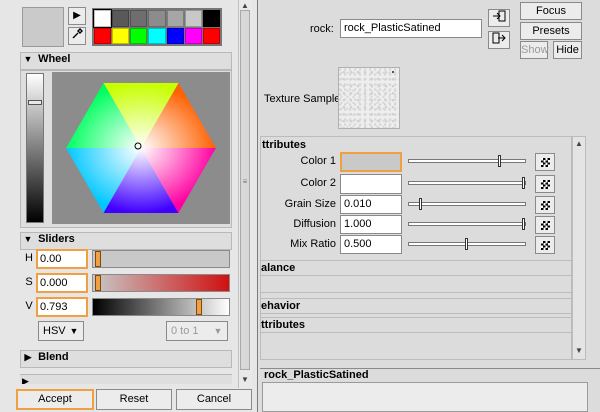 The height and width of the screenshot is (412, 600). I want to click on accept-button: Accept, so click(55, 399).